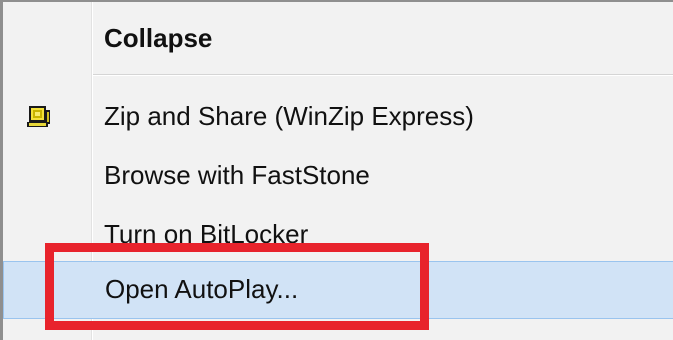 This screenshot has width=673, height=340. Describe the element at coordinates (39, 117) in the screenshot. I see `winzip-express-icon` at that location.